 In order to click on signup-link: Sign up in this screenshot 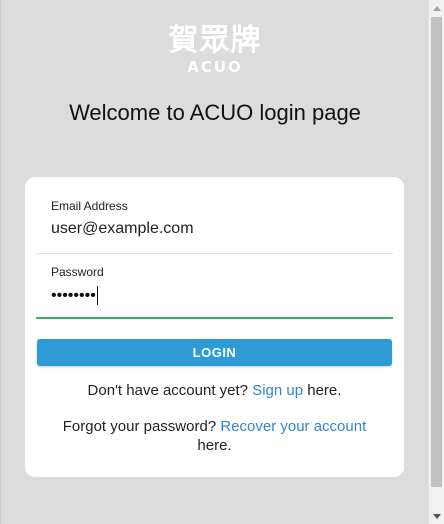, I will do `click(277, 390)`.